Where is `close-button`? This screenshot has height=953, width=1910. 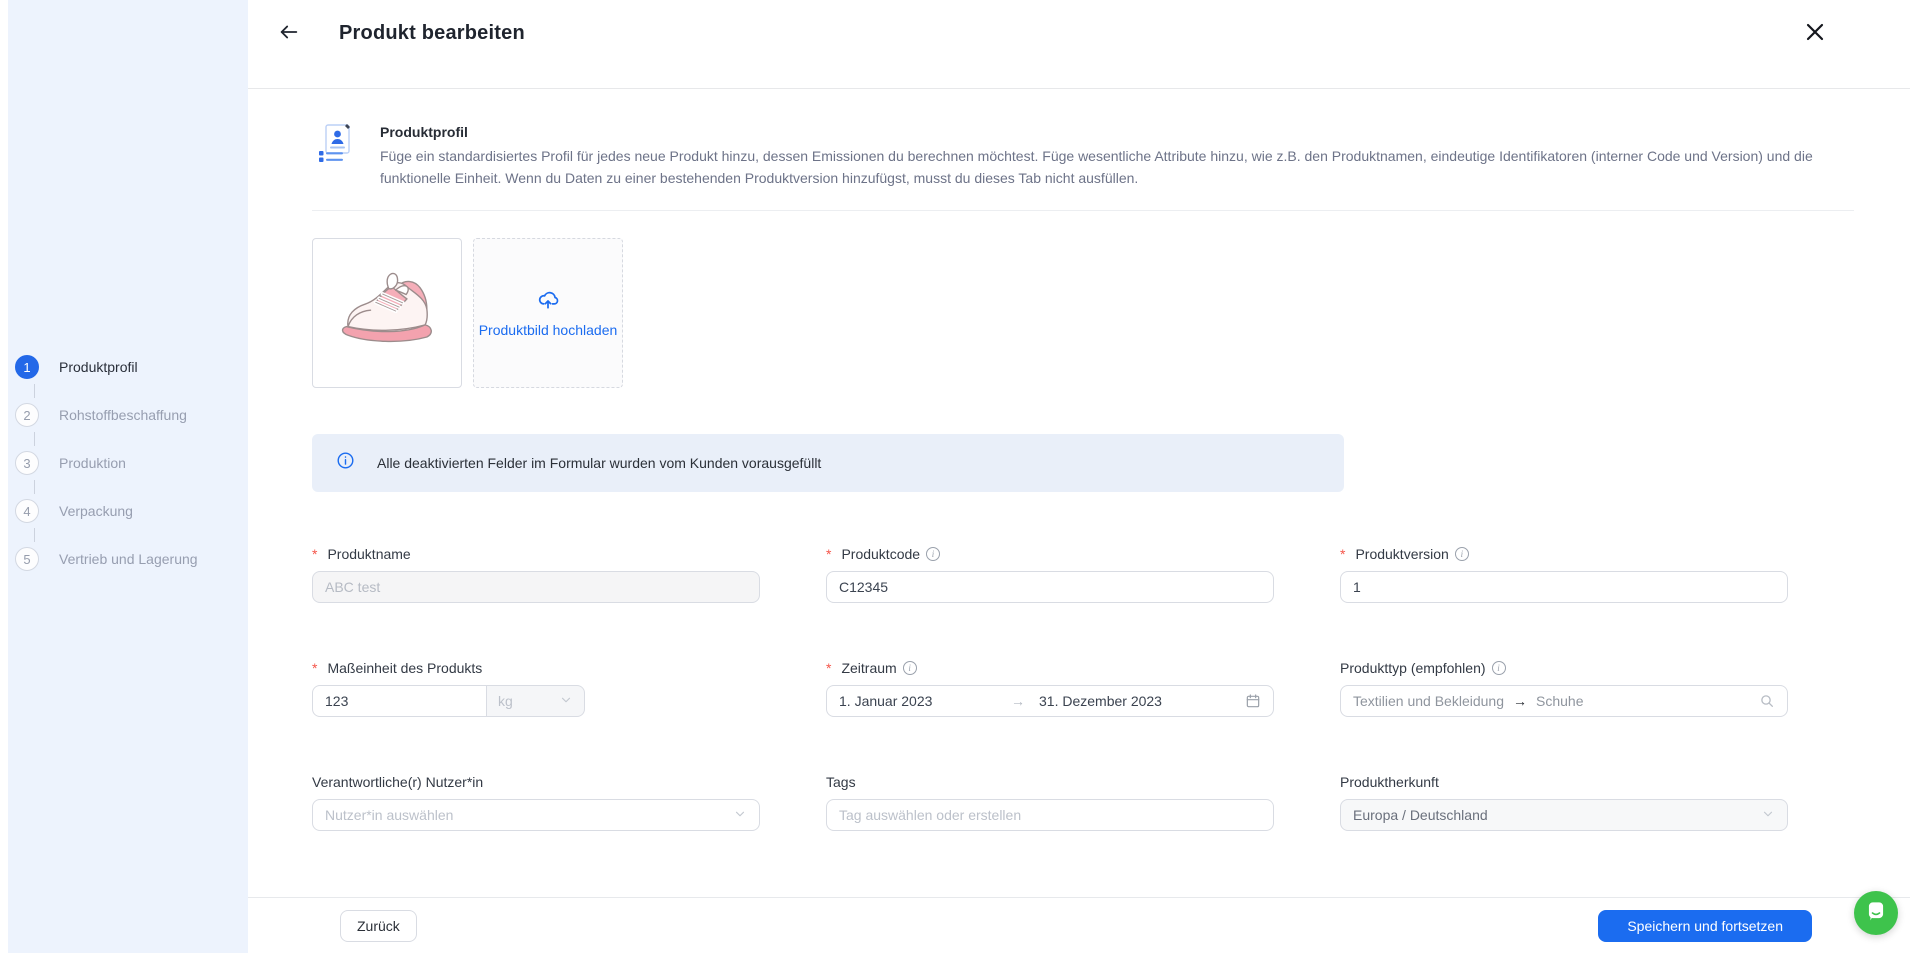
close-button is located at coordinates (1815, 33).